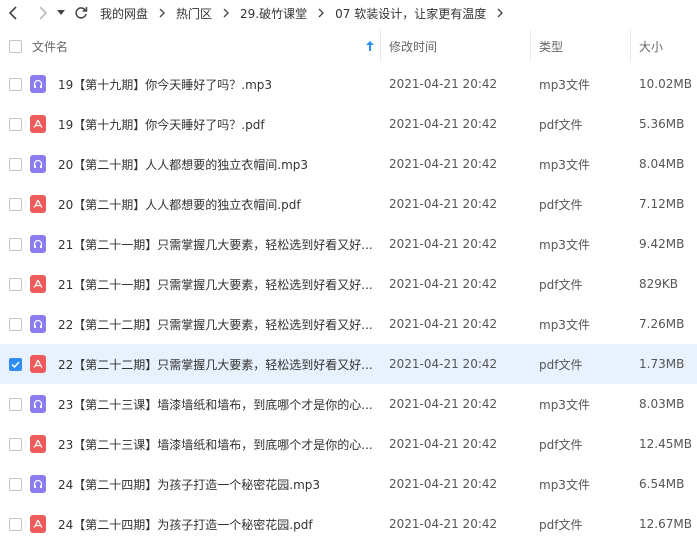 This screenshot has height=544, width=697. Describe the element at coordinates (183, 164) in the screenshot. I see `file-name: 20【第二十期】人人都想要的独立衣帽间.mp3` at that location.